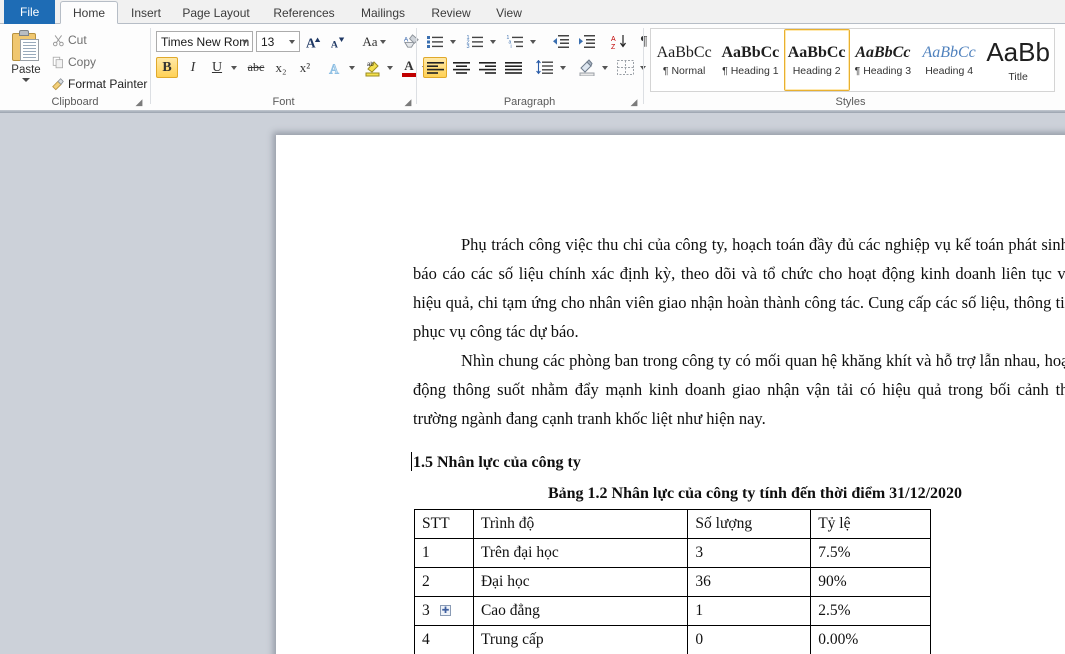 The image size is (1065, 654). I want to click on table-move-handle-icon: ✚, so click(445, 610).